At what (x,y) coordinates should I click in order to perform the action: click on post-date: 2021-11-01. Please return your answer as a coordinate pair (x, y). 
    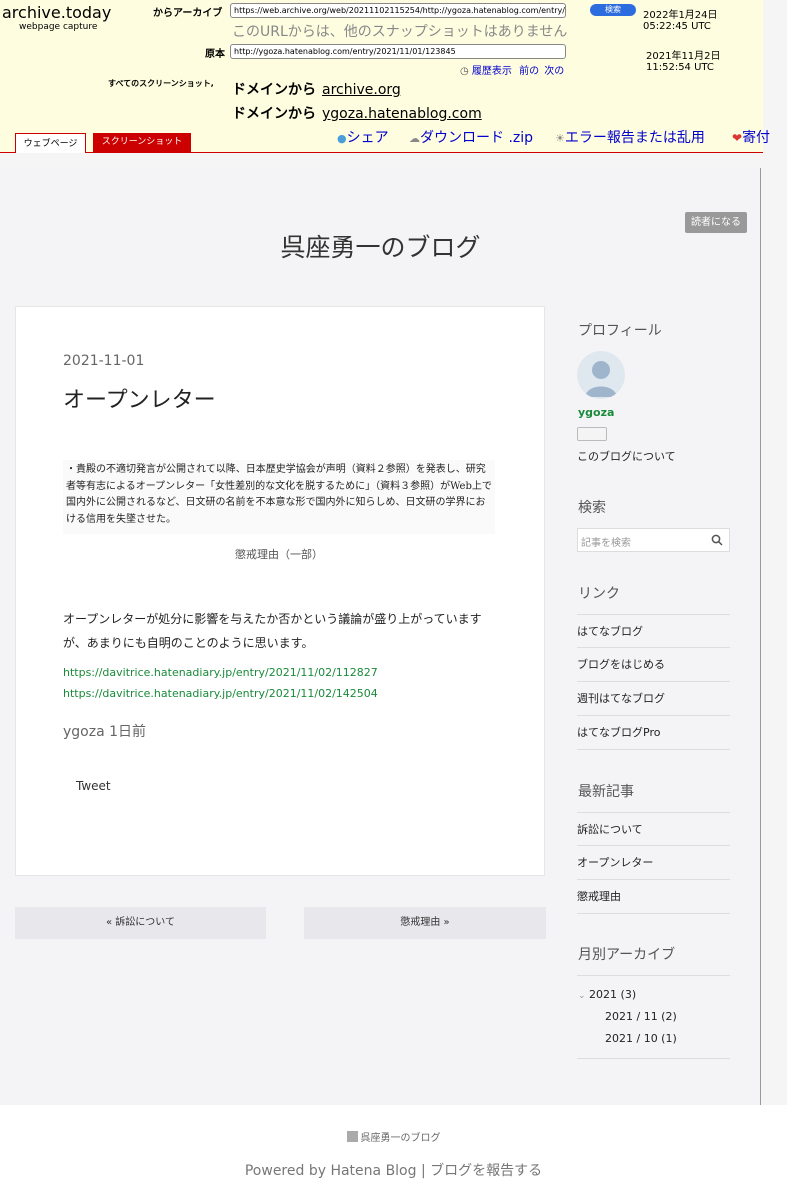
    Looking at the image, I should click on (103, 361).